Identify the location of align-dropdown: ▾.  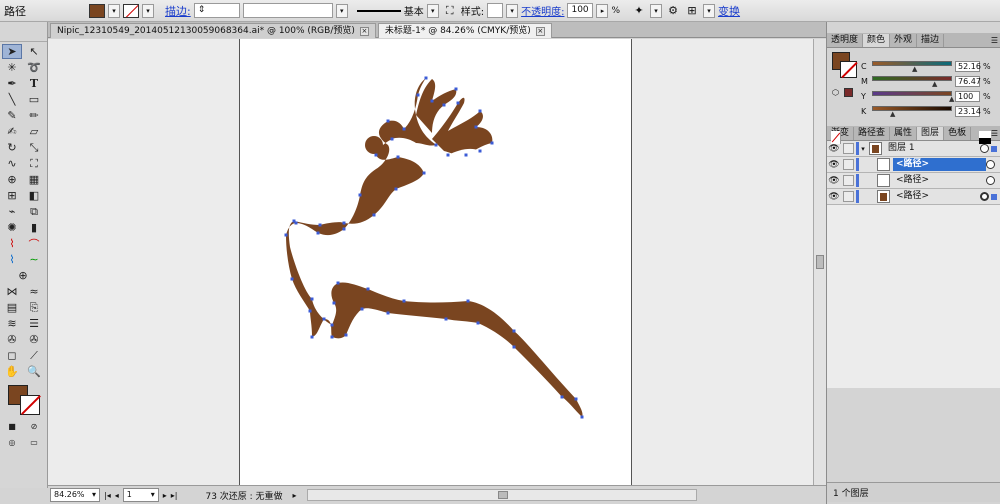
(709, 10).